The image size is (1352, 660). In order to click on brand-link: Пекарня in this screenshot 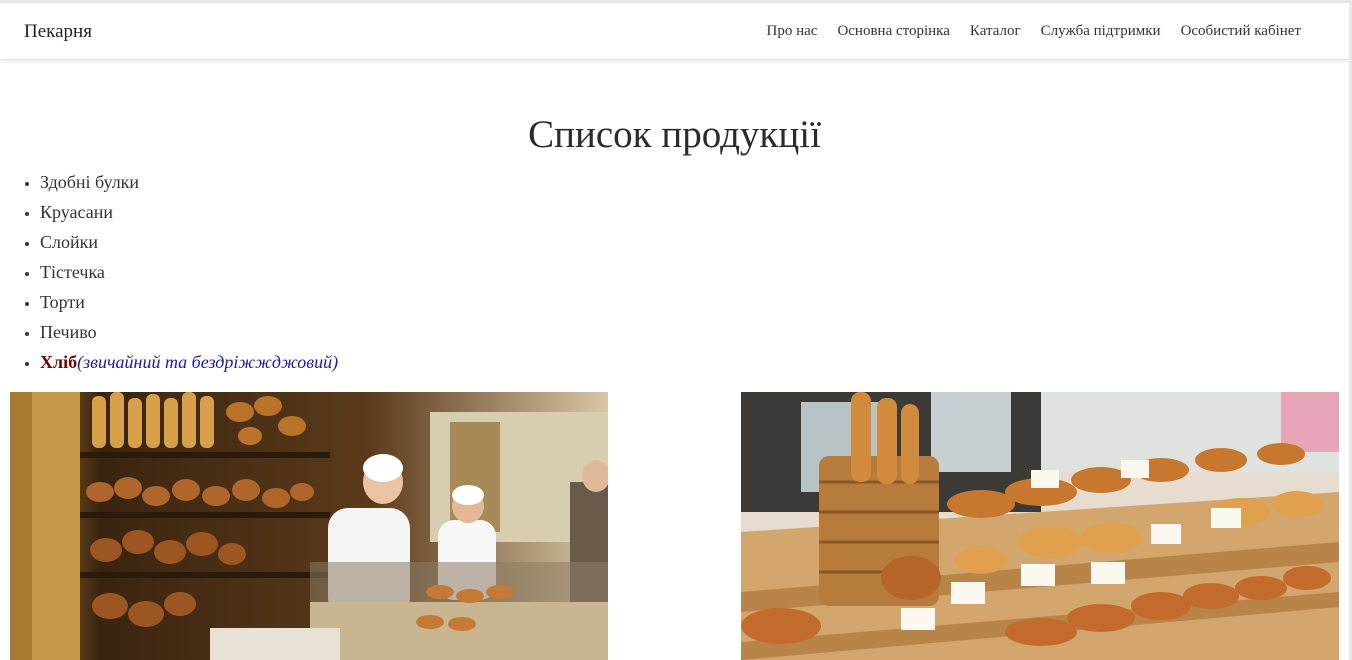, I will do `click(58, 32)`.